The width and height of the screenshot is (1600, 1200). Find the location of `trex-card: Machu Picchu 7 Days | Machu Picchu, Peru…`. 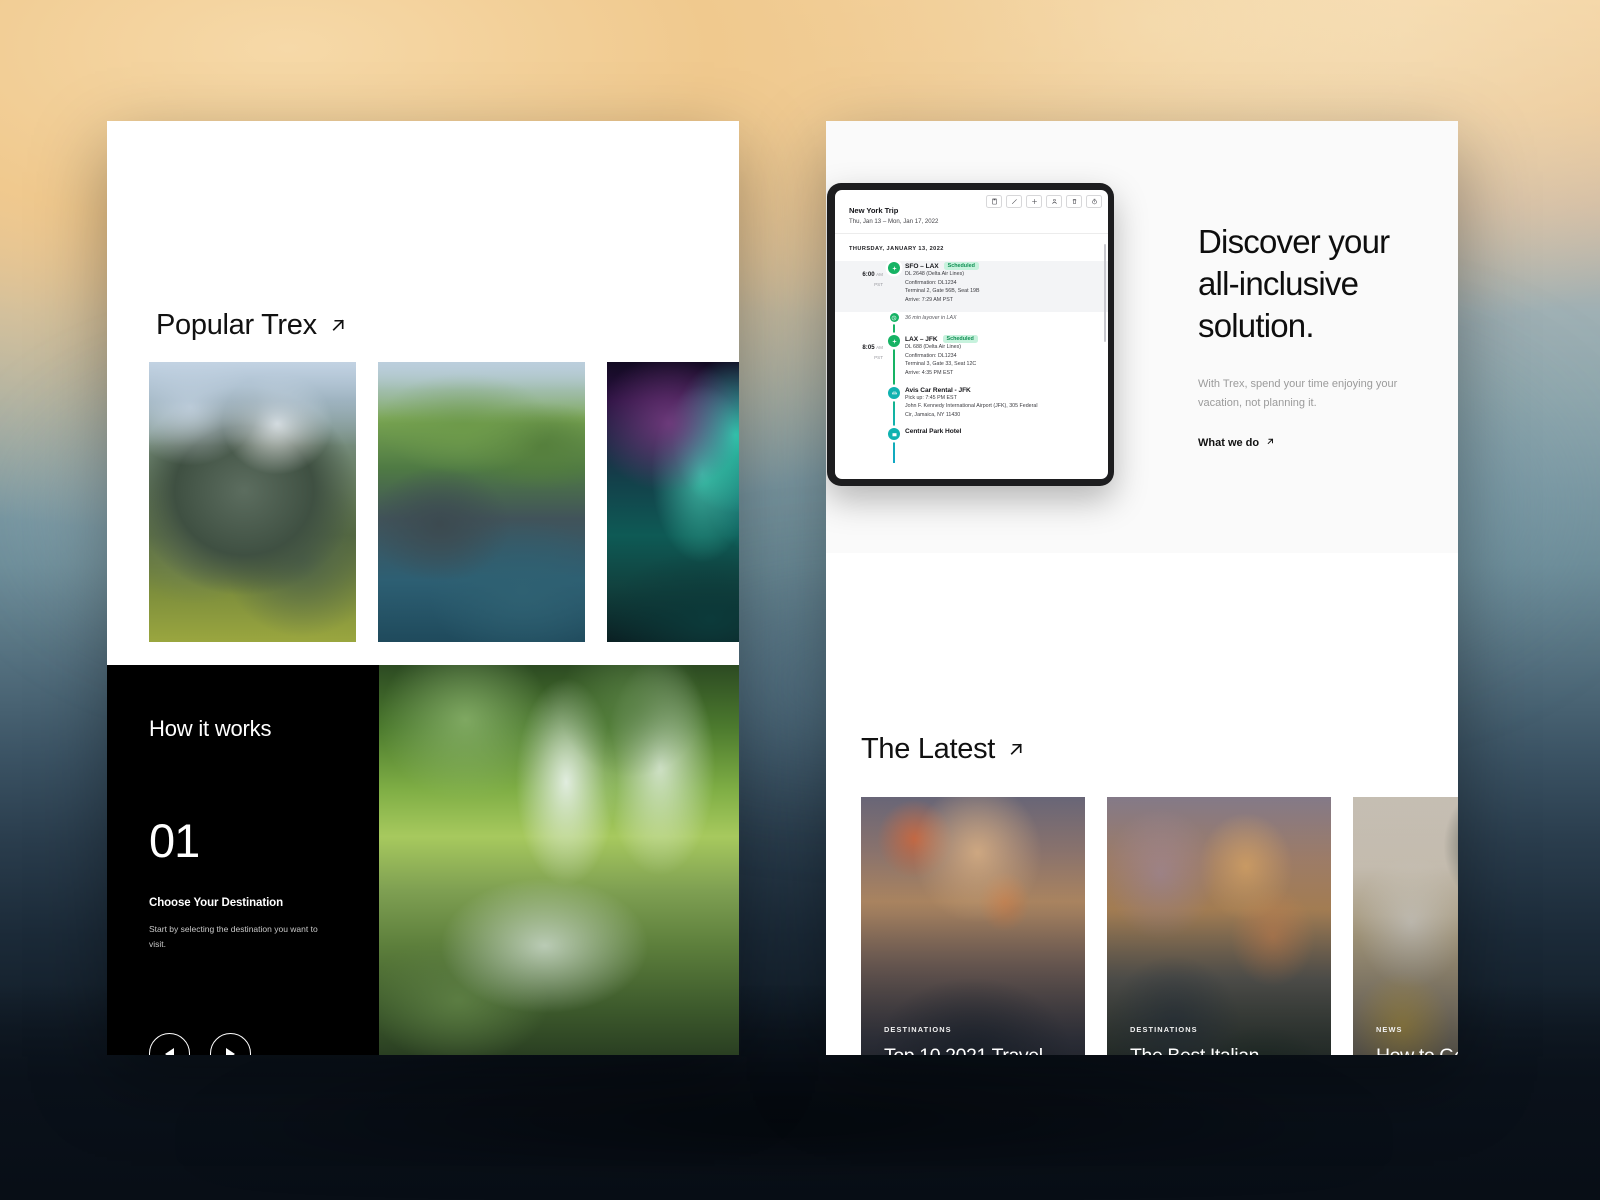

trex-card: Machu Picchu 7 Days | Machu Picchu, Peru… is located at coordinates (252, 539).